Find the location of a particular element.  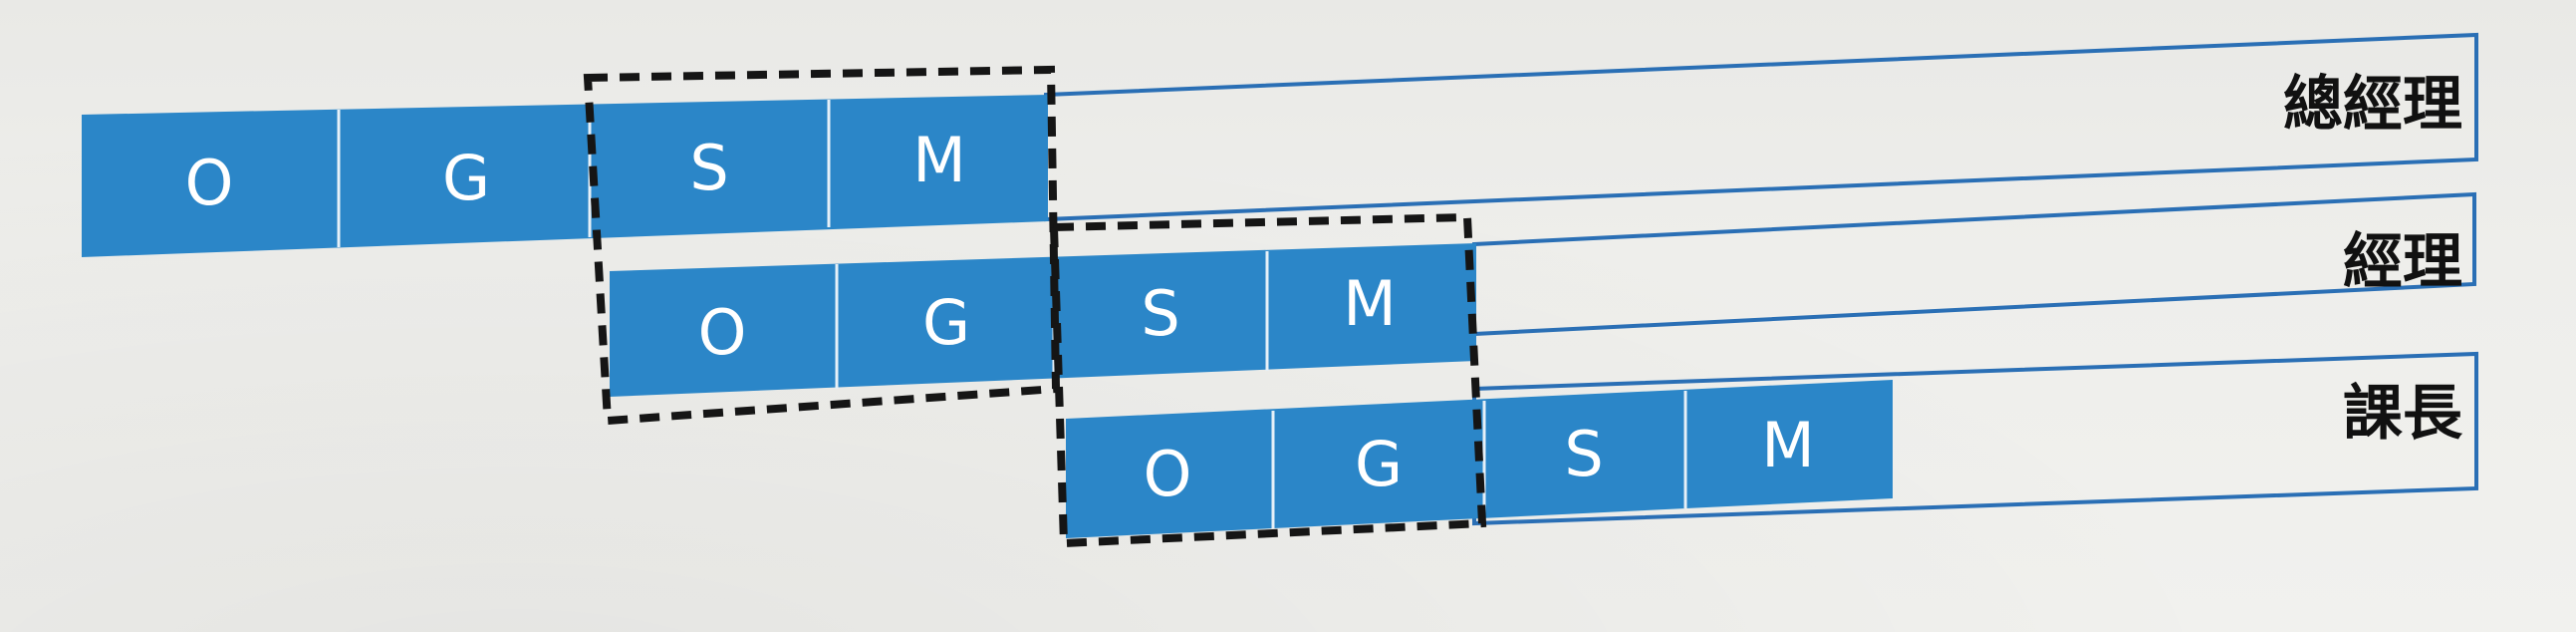

row-frame-manager is located at coordinates (1974, 264).